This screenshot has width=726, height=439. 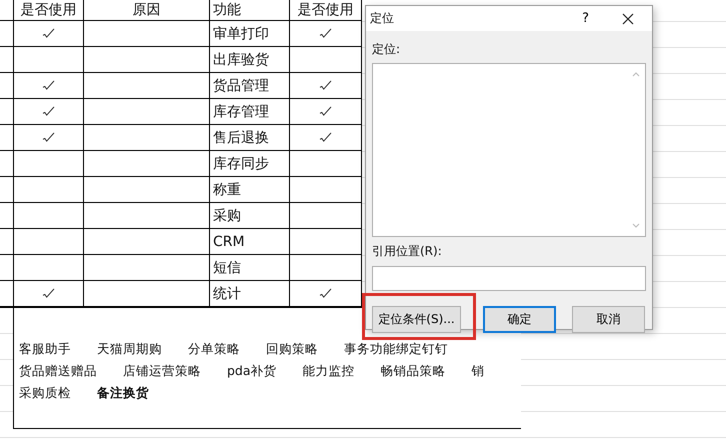 What do you see at coordinates (636, 74) in the screenshot?
I see `scroll-up-icon` at bounding box center [636, 74].